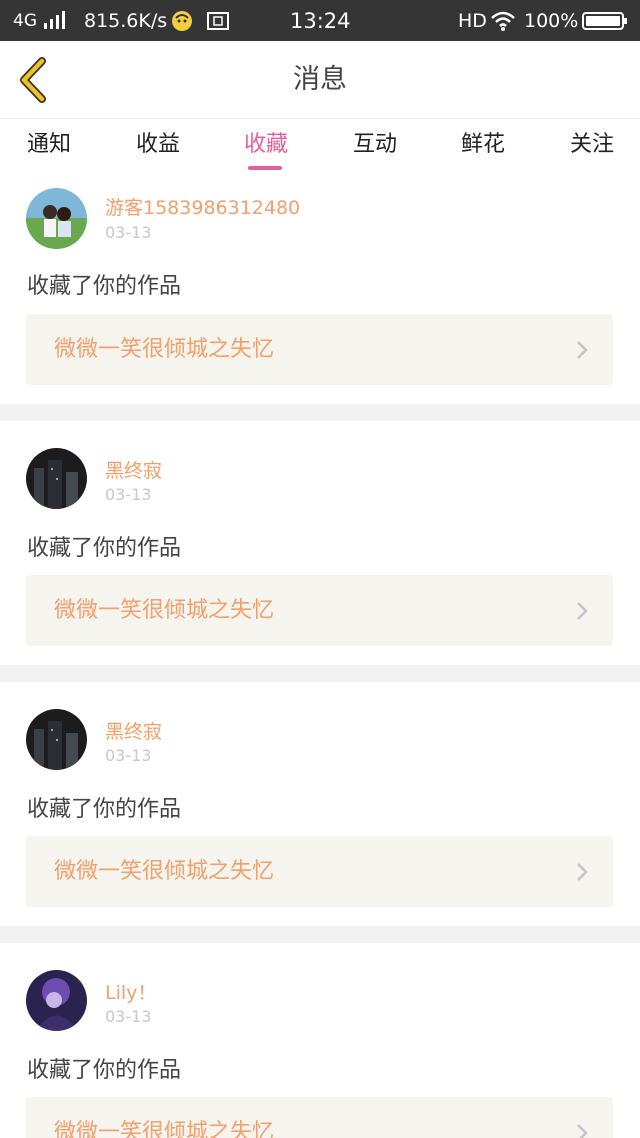  What do you see at coordinates (130, 991) in the screenshot?
I see `username: Lily！` at bounding box center [130, 991].